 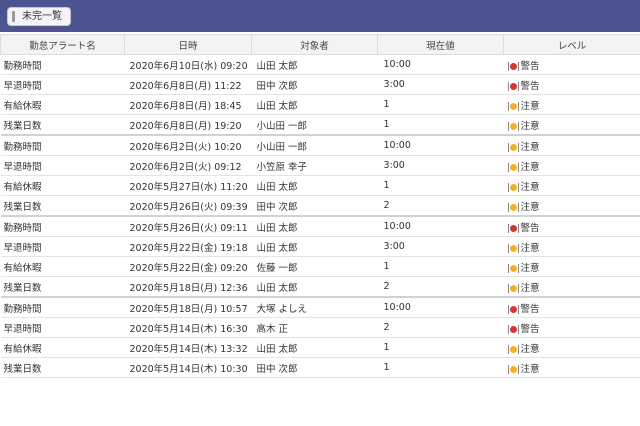 I want to click on table-row: 早退時間 2020年5月22日(金) 19:18 山田 太郎 3:00 注意, so click(x=320, y=246).